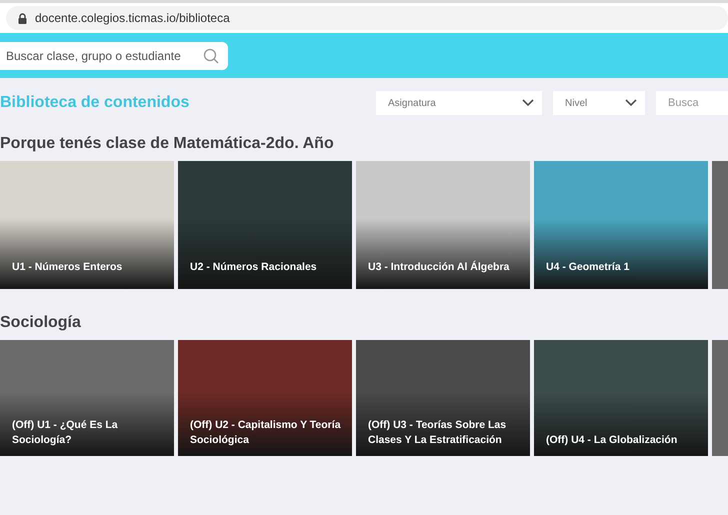 Image resolution: width=728 pixels, height=515 pixels. Describe the element at coordinates (599, 103) in the screenshot. I see `filter-dropdown: Nivel` at that location.